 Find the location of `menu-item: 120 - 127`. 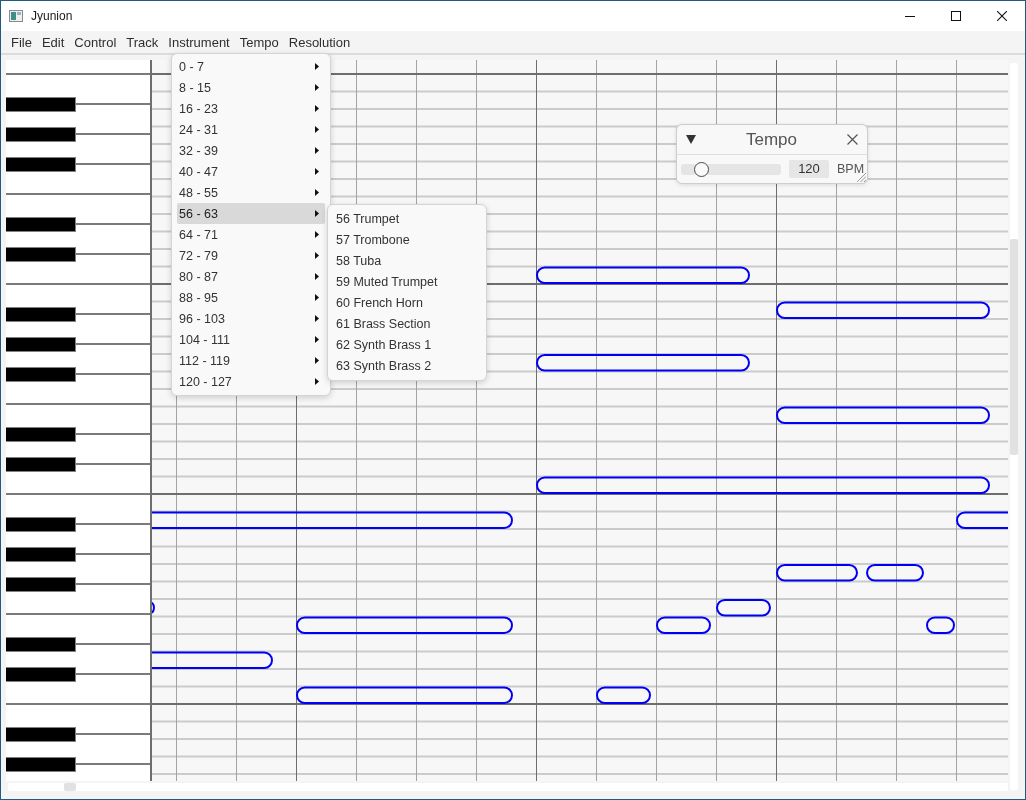

menu-item: 120 - 127 is located at coordinates (251, 381).